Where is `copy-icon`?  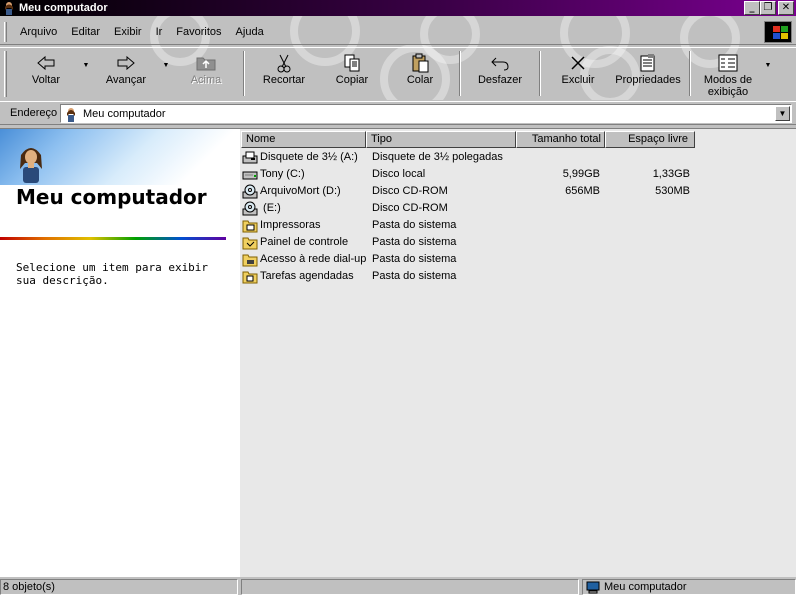
copy-icon is located at coordinates (352, 63).